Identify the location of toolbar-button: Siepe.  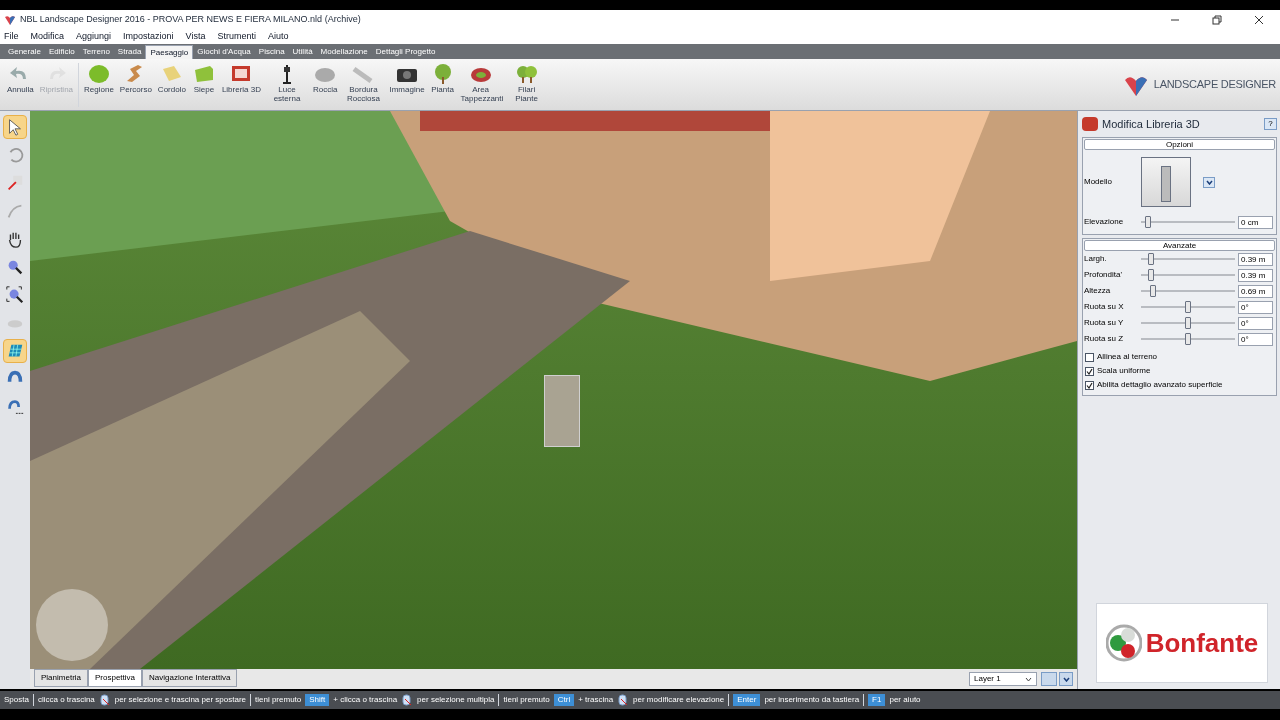
(203, 78).